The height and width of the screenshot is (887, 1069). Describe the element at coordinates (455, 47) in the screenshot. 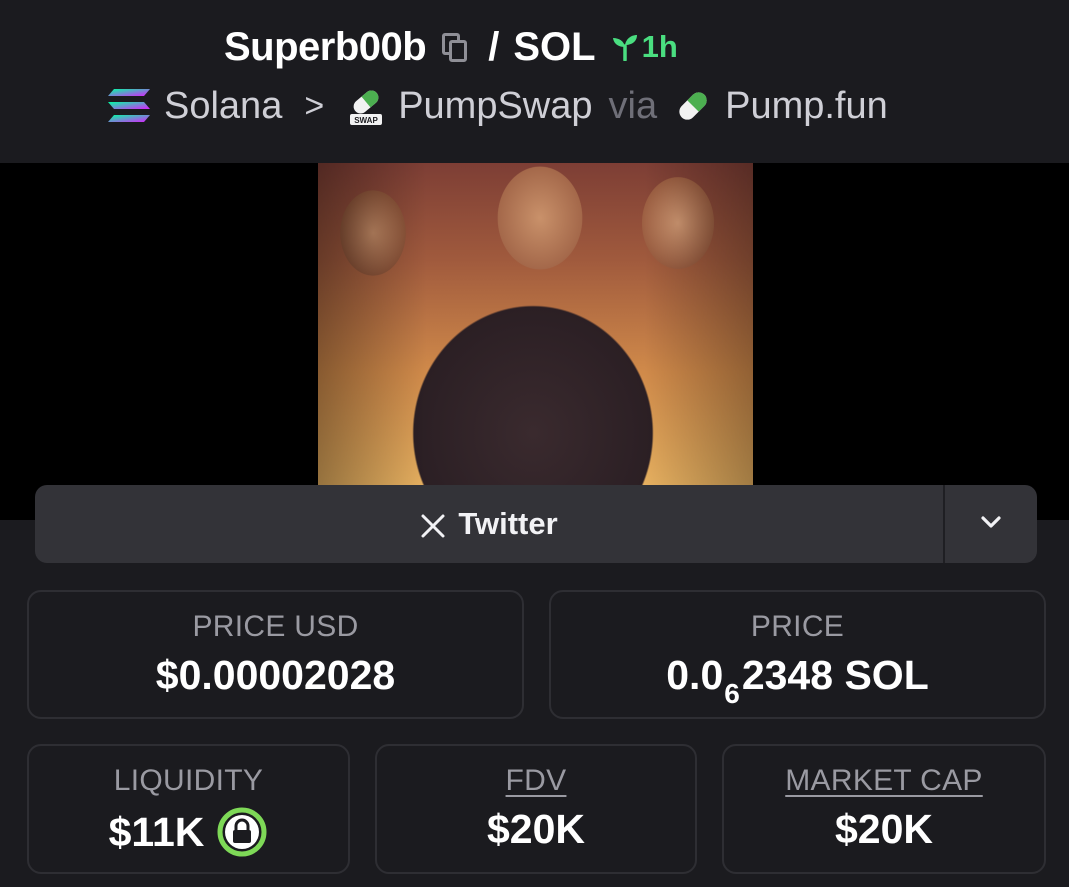

I see `copy-icon` at that location.